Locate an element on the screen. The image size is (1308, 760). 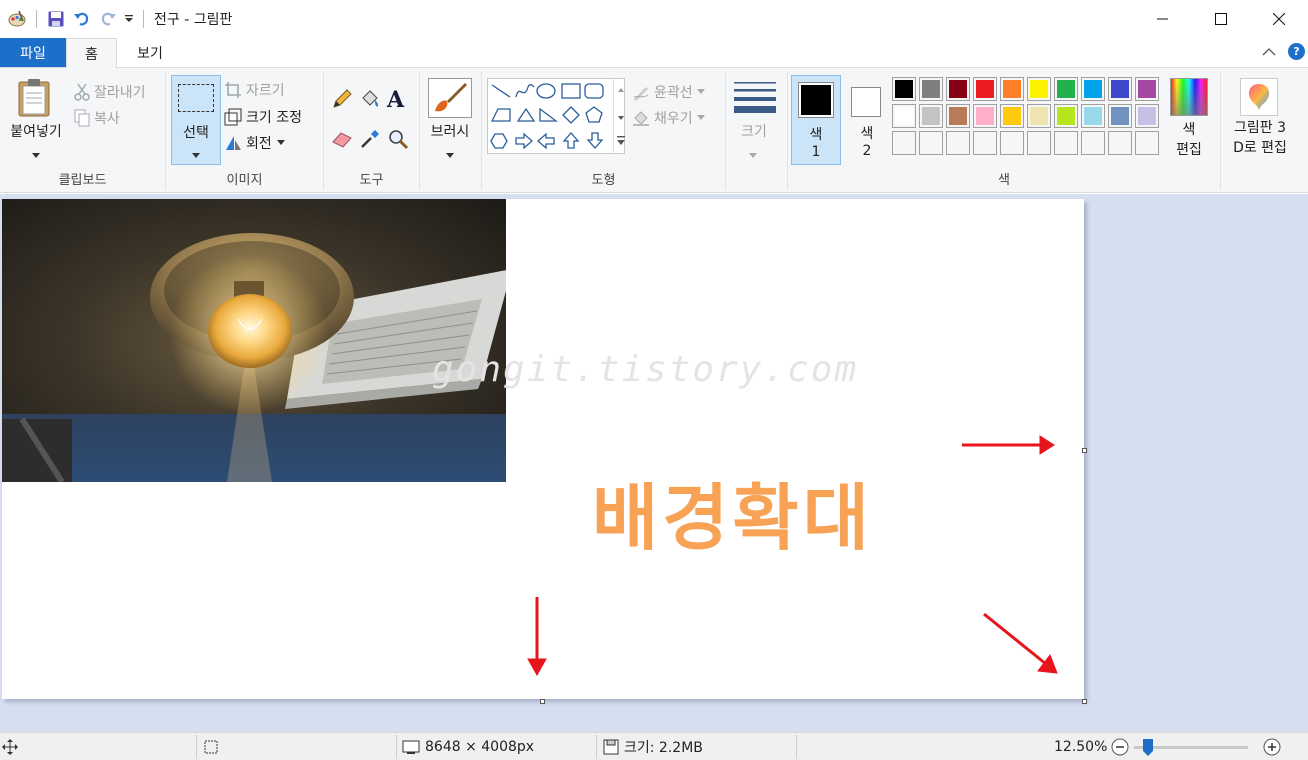
fill-button: 채우기 is located at coordinates (668, 118).